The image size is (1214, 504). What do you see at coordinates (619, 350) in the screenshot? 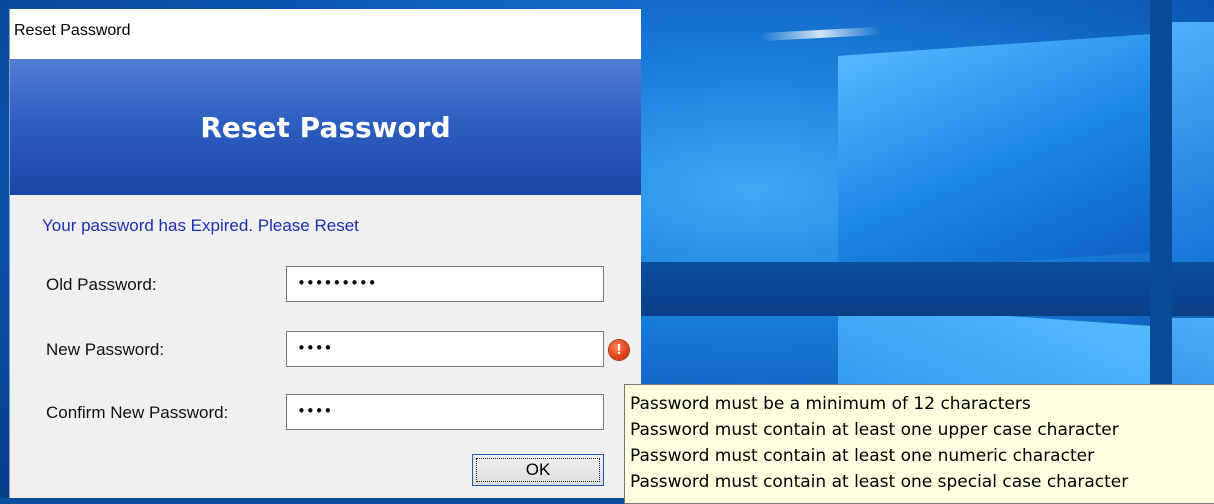
I see `error-icon: !` at bounding box center [619, 350].